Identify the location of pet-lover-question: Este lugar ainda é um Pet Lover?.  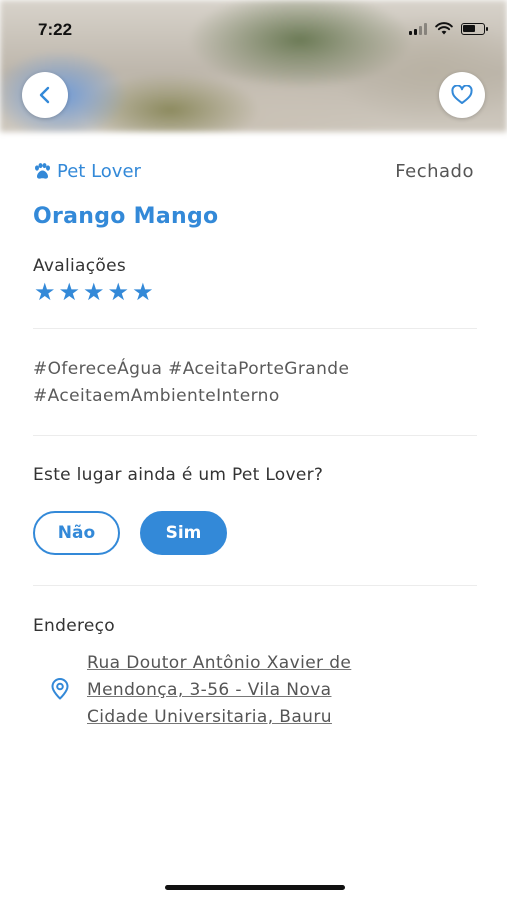
(178, 475).